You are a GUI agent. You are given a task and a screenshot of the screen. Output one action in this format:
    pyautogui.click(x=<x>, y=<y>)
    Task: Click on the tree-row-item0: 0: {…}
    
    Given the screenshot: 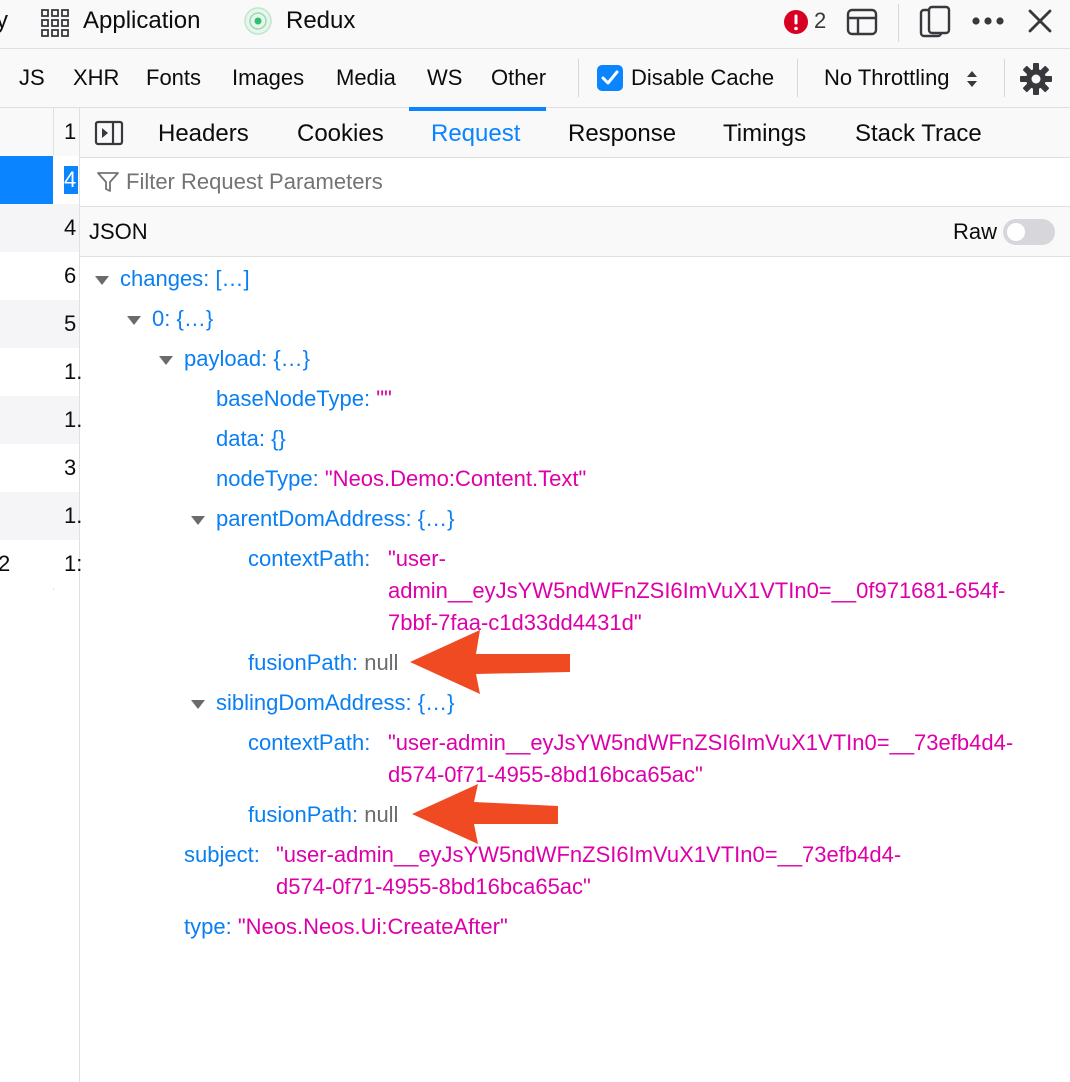 What is the action you would take?
    pyautogui.click(x=182, y=319)
    